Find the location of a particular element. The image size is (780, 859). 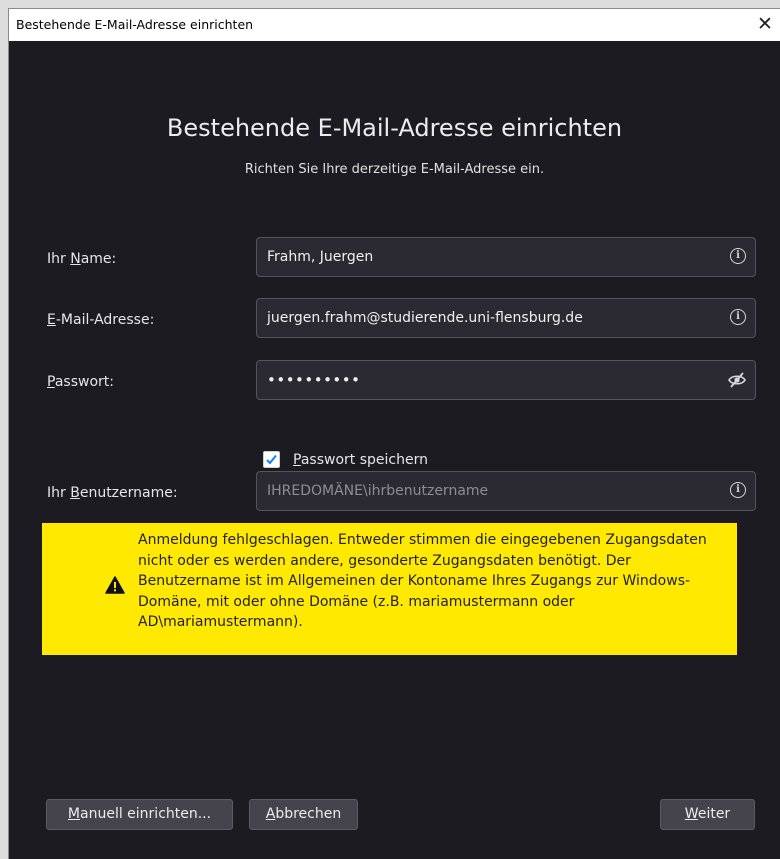

name-field: Frahm, Juergen i is located at coordinates (506, 257).